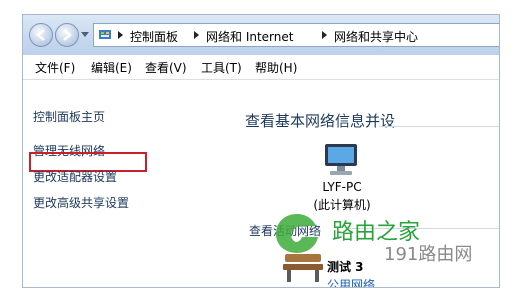 The width and height of the screenshot is (520, 290). I want to click on forward-icon, so click(67, 35).